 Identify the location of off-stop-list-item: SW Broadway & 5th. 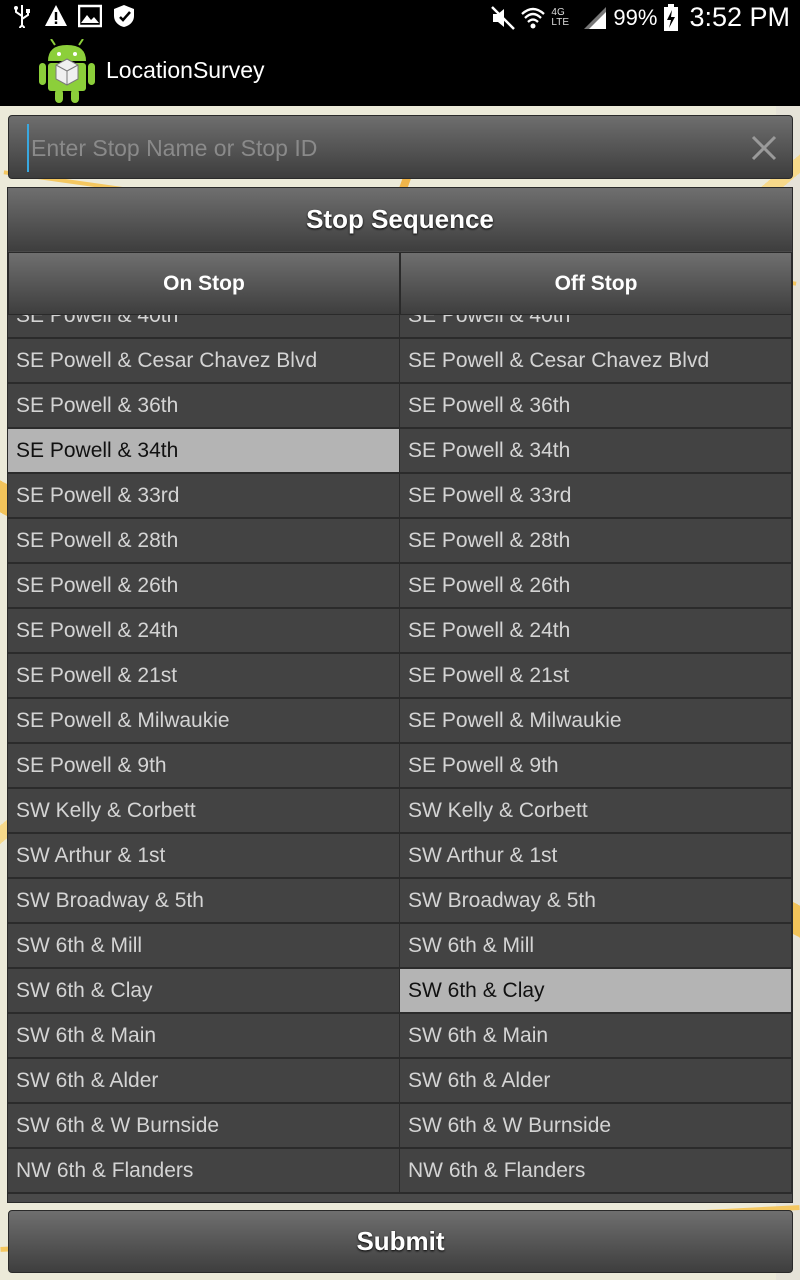
(596, 901).